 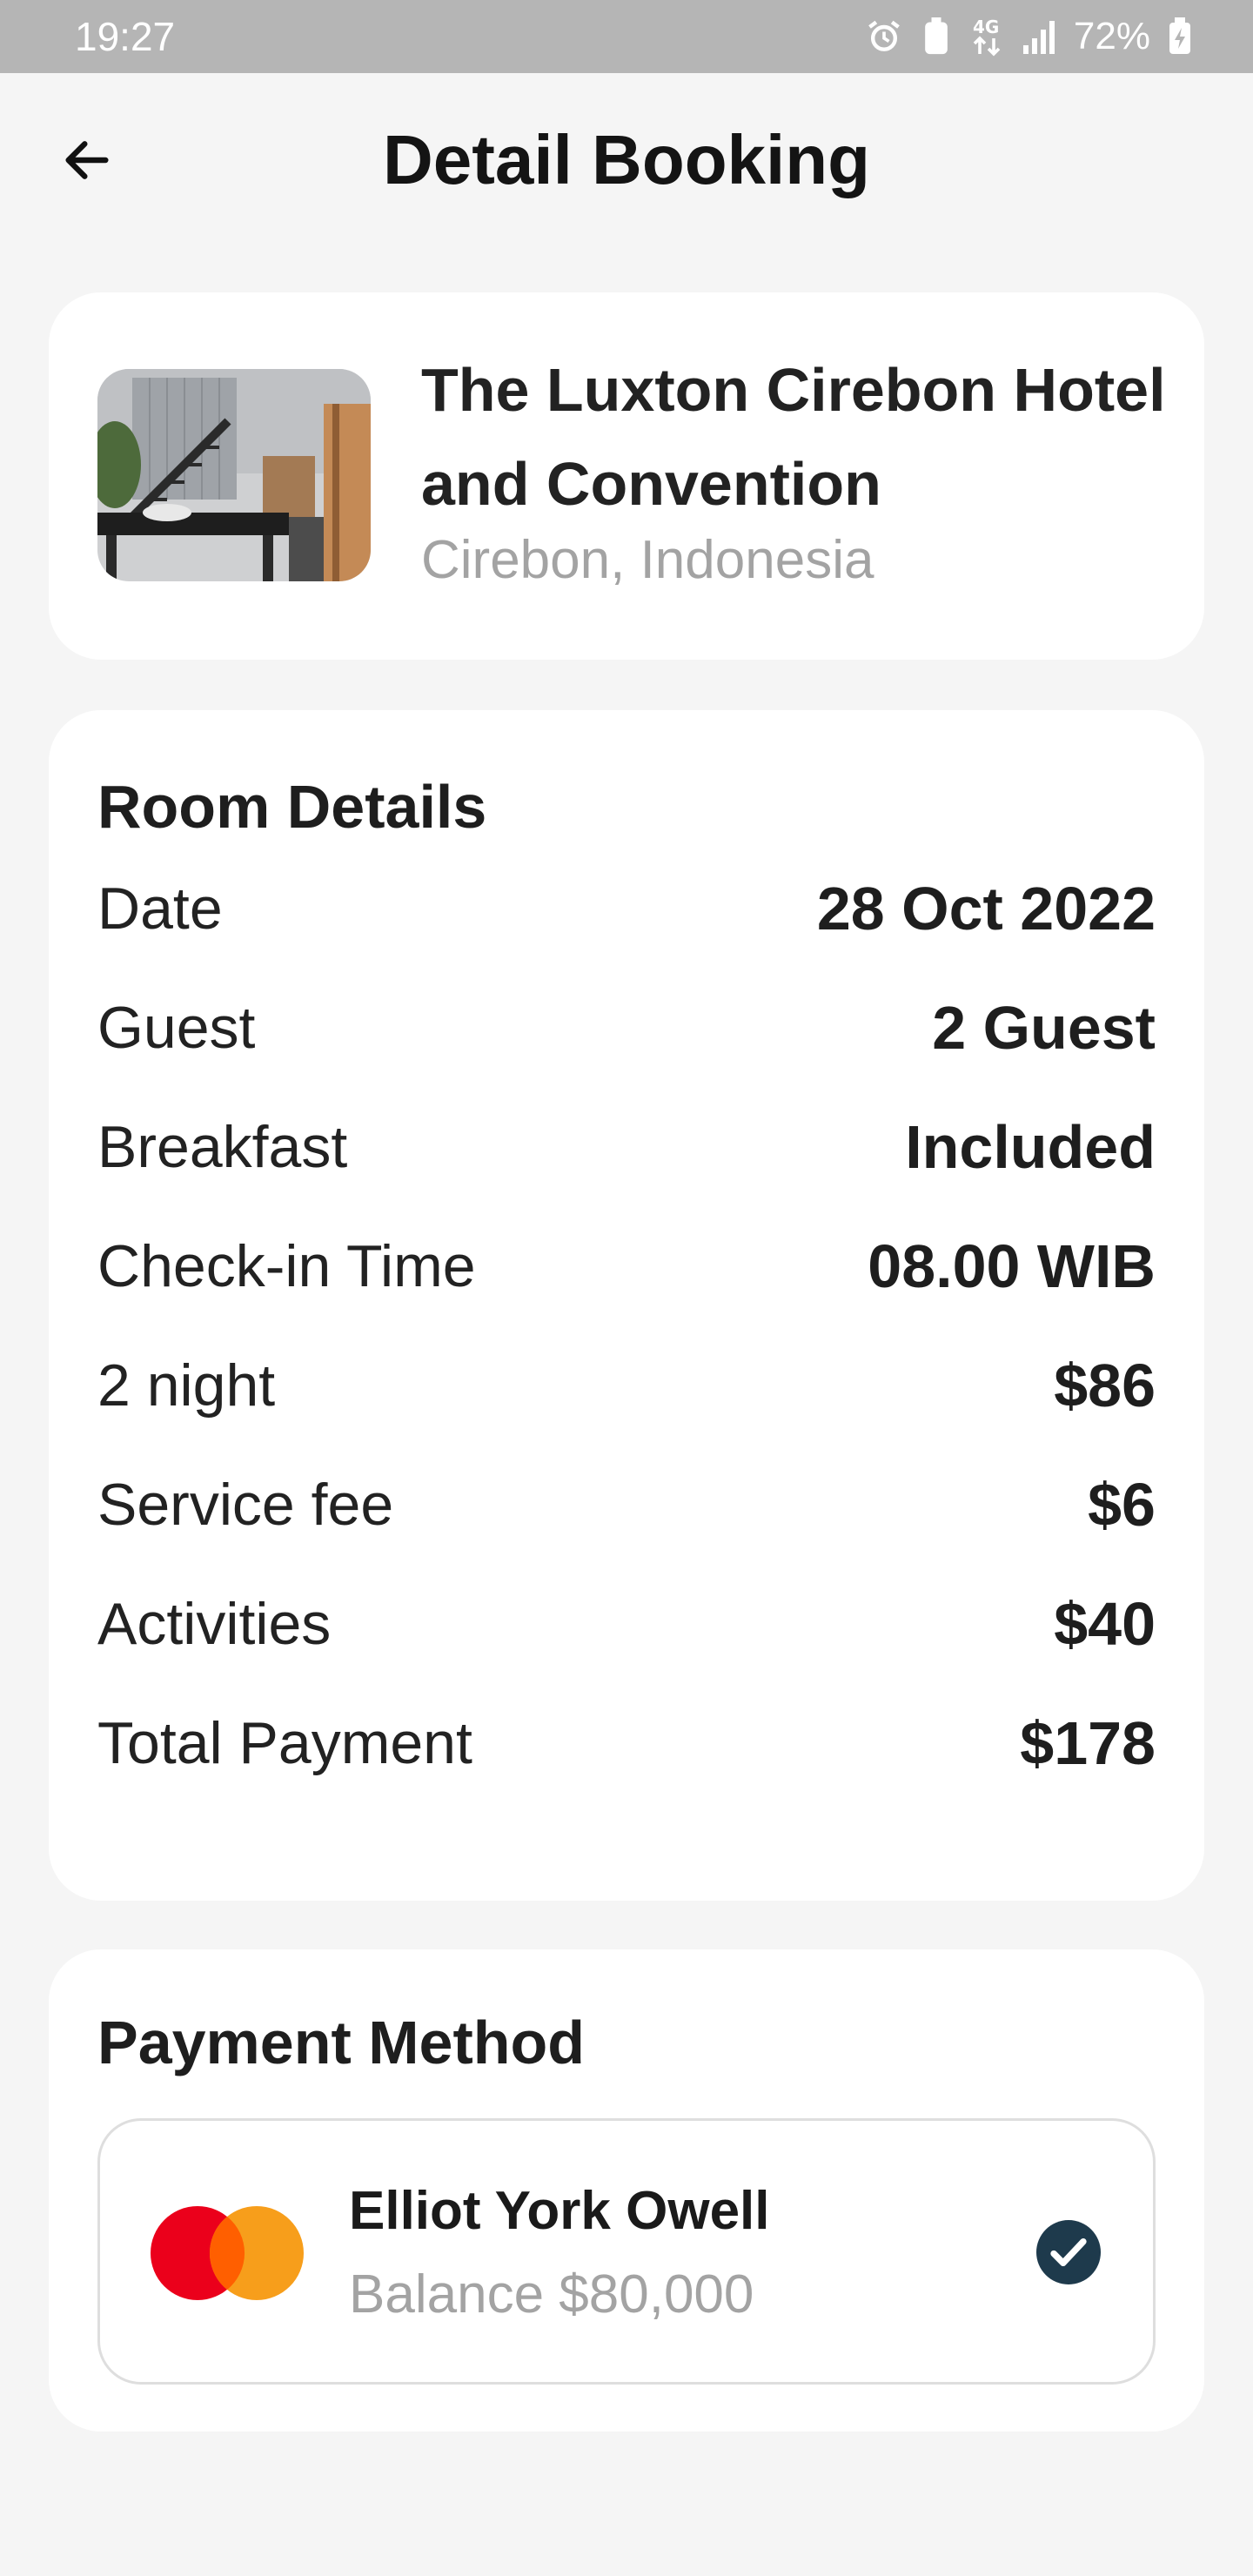 What do you see at coordinates (626, 1266) in the screenshot?
I see `detail-row-checkin-time: Check-in Time 08.00 WIB` at bounding box center [626, 1266].